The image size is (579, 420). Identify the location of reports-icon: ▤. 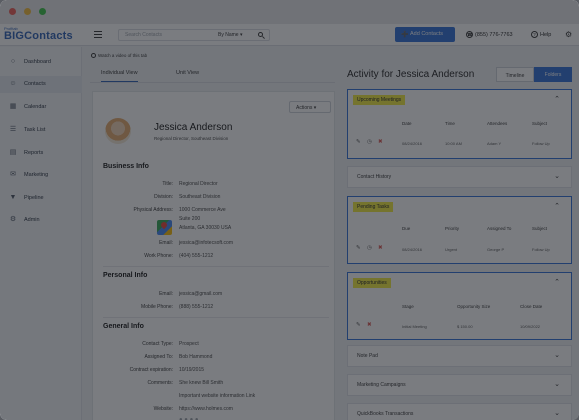
(13, 152).